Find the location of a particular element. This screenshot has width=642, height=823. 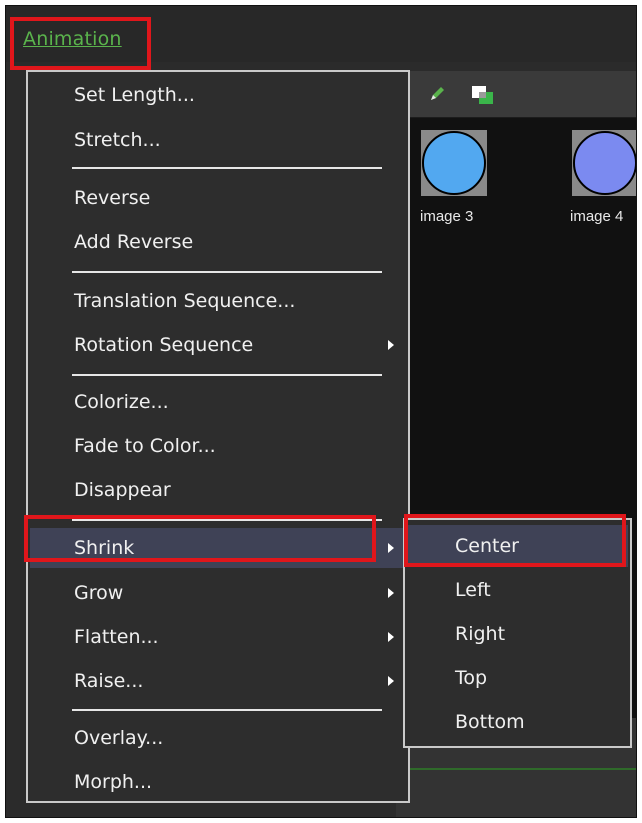

submenu-item-top: Top is located at coordinates (517, 678).